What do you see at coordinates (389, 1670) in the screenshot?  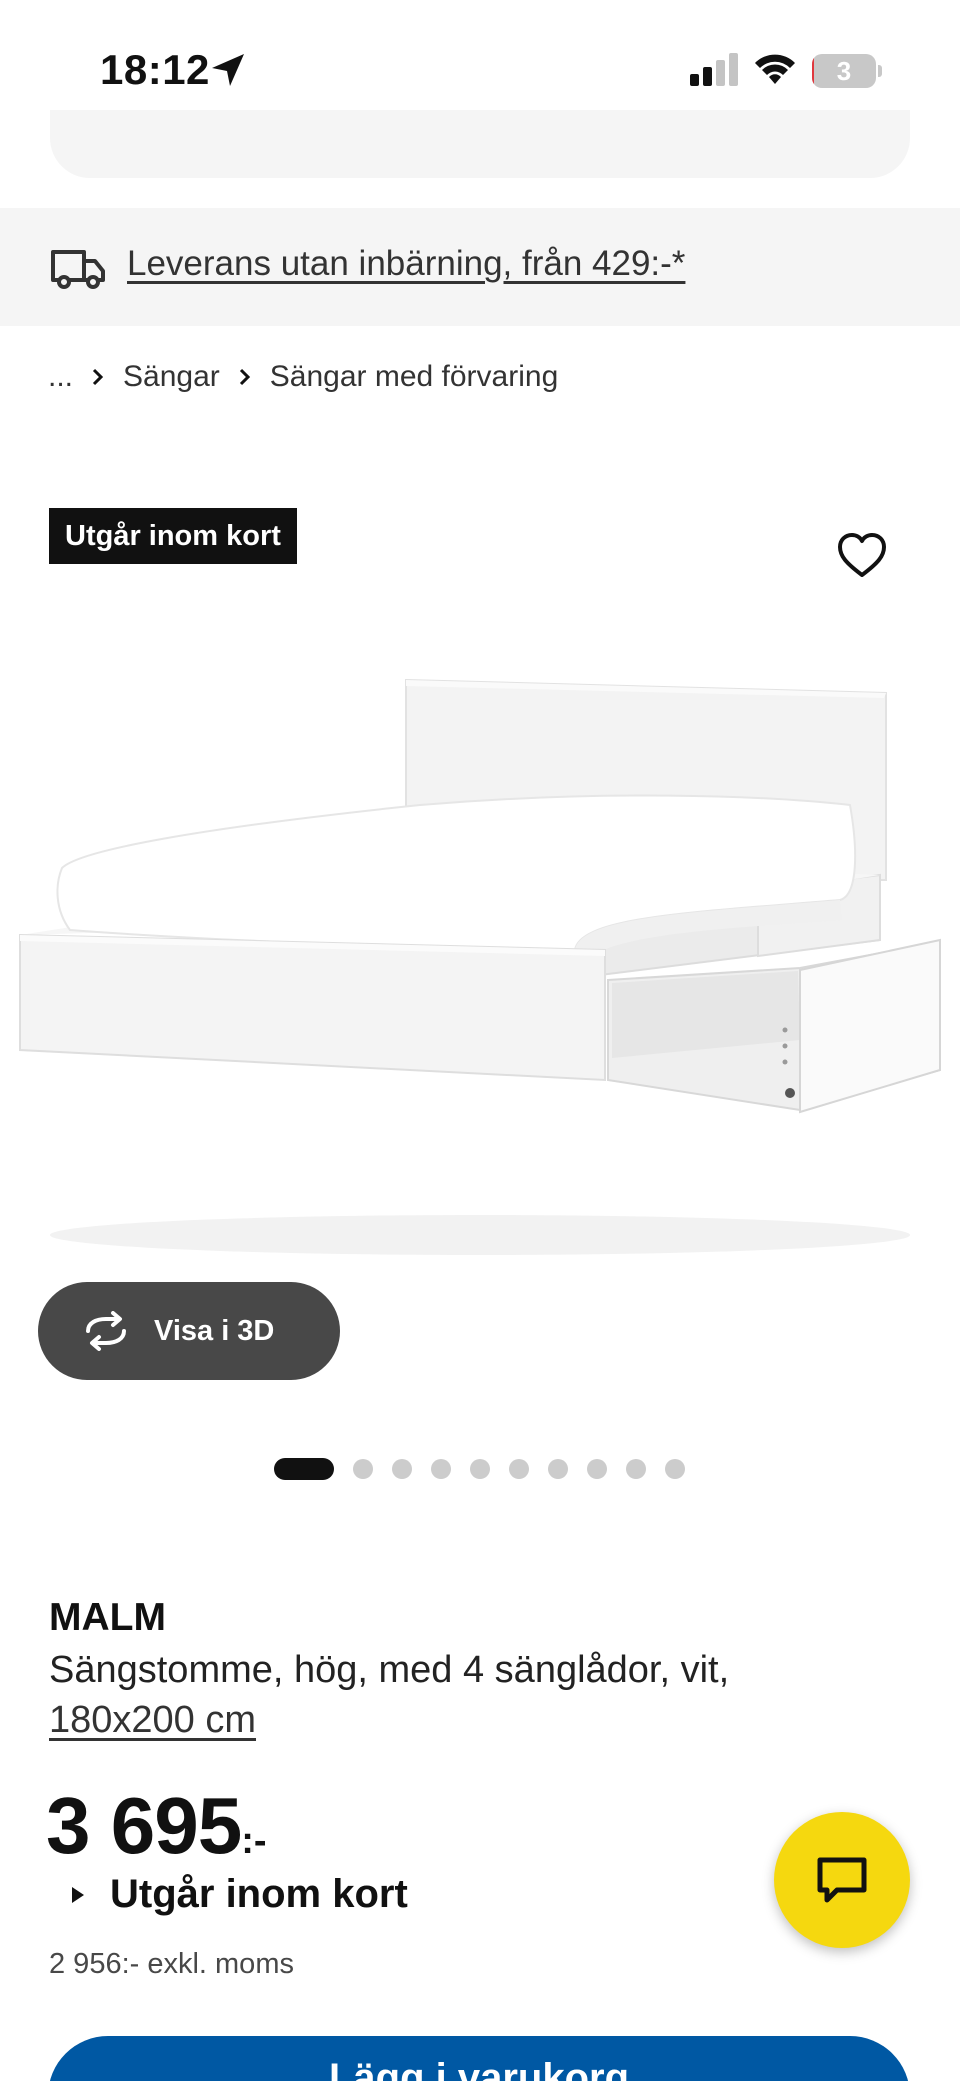 I see `product-description-text: Sängstomme, hög, med 4 sänglådor, vit,` at bounding box center [389, 1670].